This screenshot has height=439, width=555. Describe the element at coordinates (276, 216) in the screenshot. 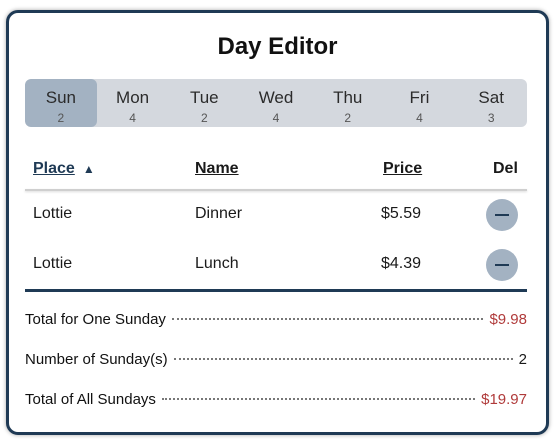

I see `table-row: Lottie Dinner $5.59` at that location.